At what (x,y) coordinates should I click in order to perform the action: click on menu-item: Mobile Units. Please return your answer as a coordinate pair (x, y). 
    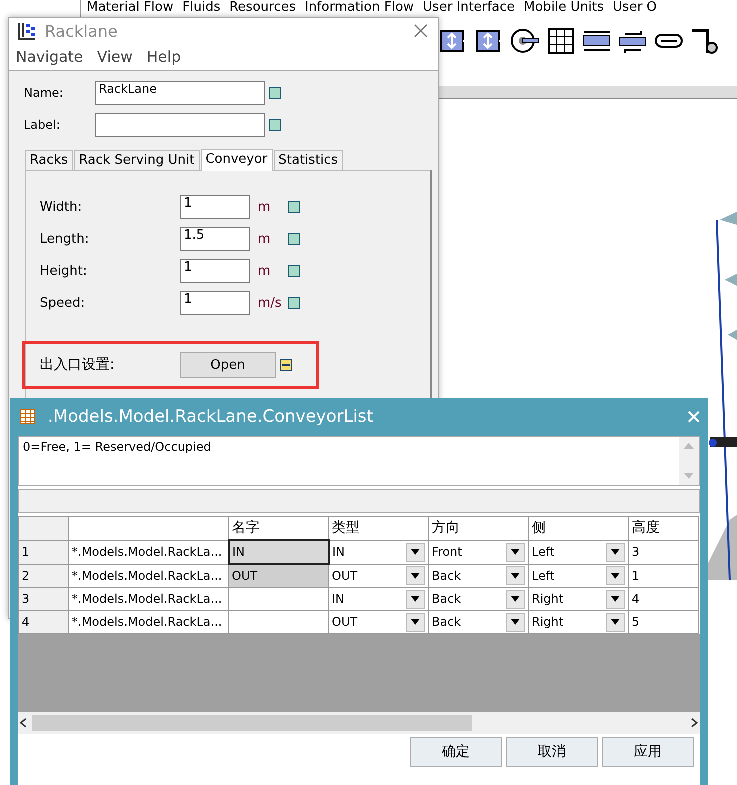
    Looking at the image, I should click on (564, 8).